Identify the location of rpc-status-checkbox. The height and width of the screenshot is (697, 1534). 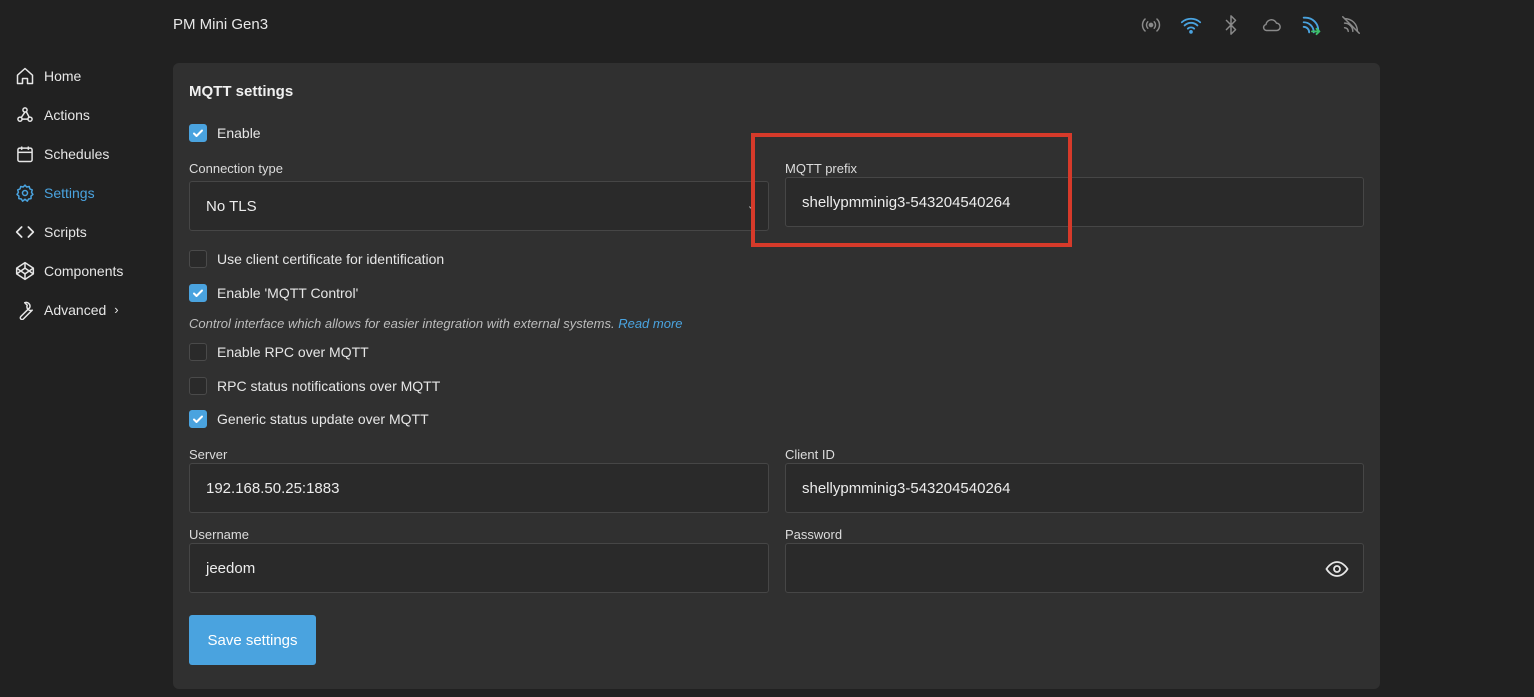
(198, 386).